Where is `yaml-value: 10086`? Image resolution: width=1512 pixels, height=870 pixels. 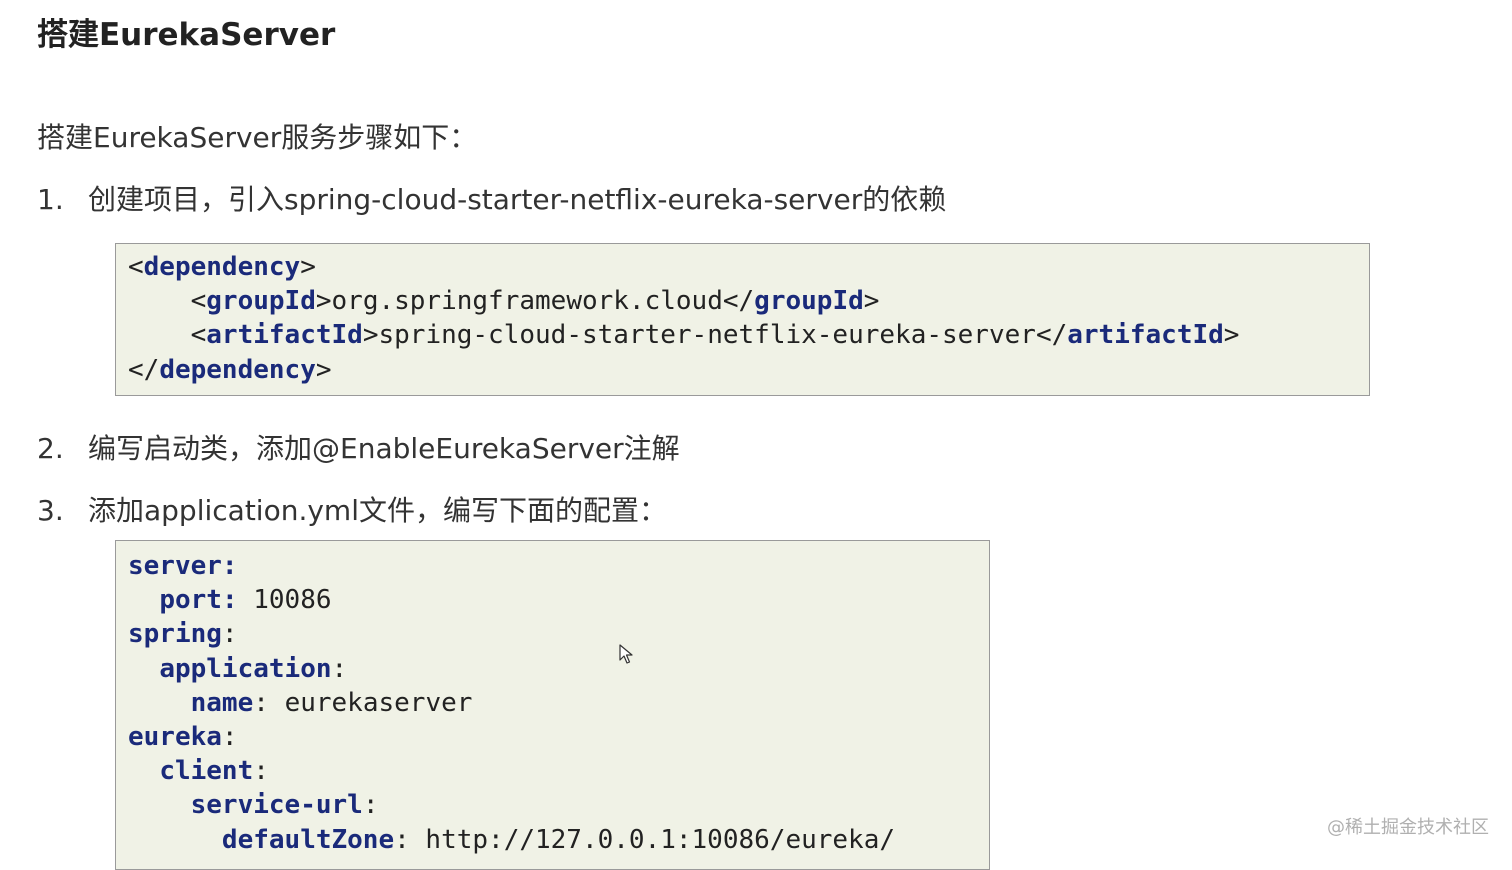
yaml-value: 10086 is located at coordinates (292, 600).